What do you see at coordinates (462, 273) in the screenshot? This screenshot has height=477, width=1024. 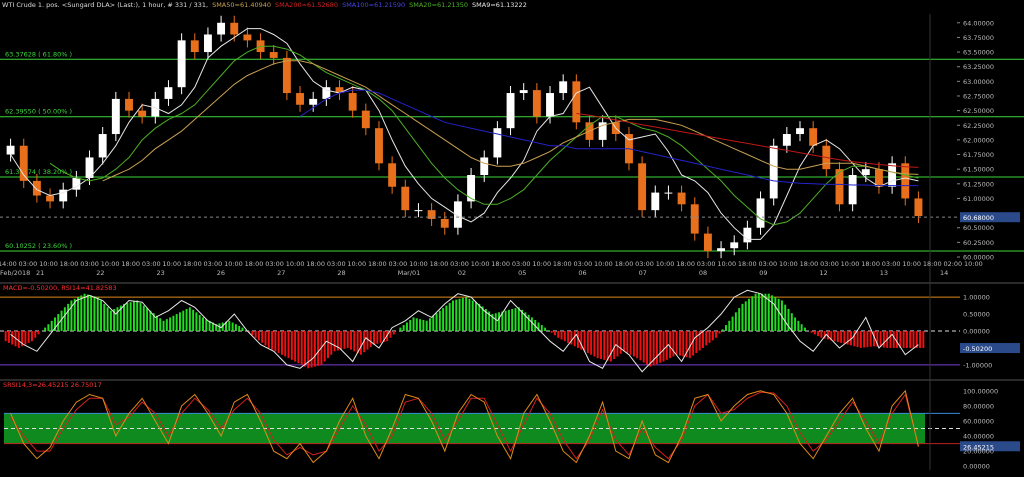 I see `date-axis-label: 02` at bounding box center [462, 273].